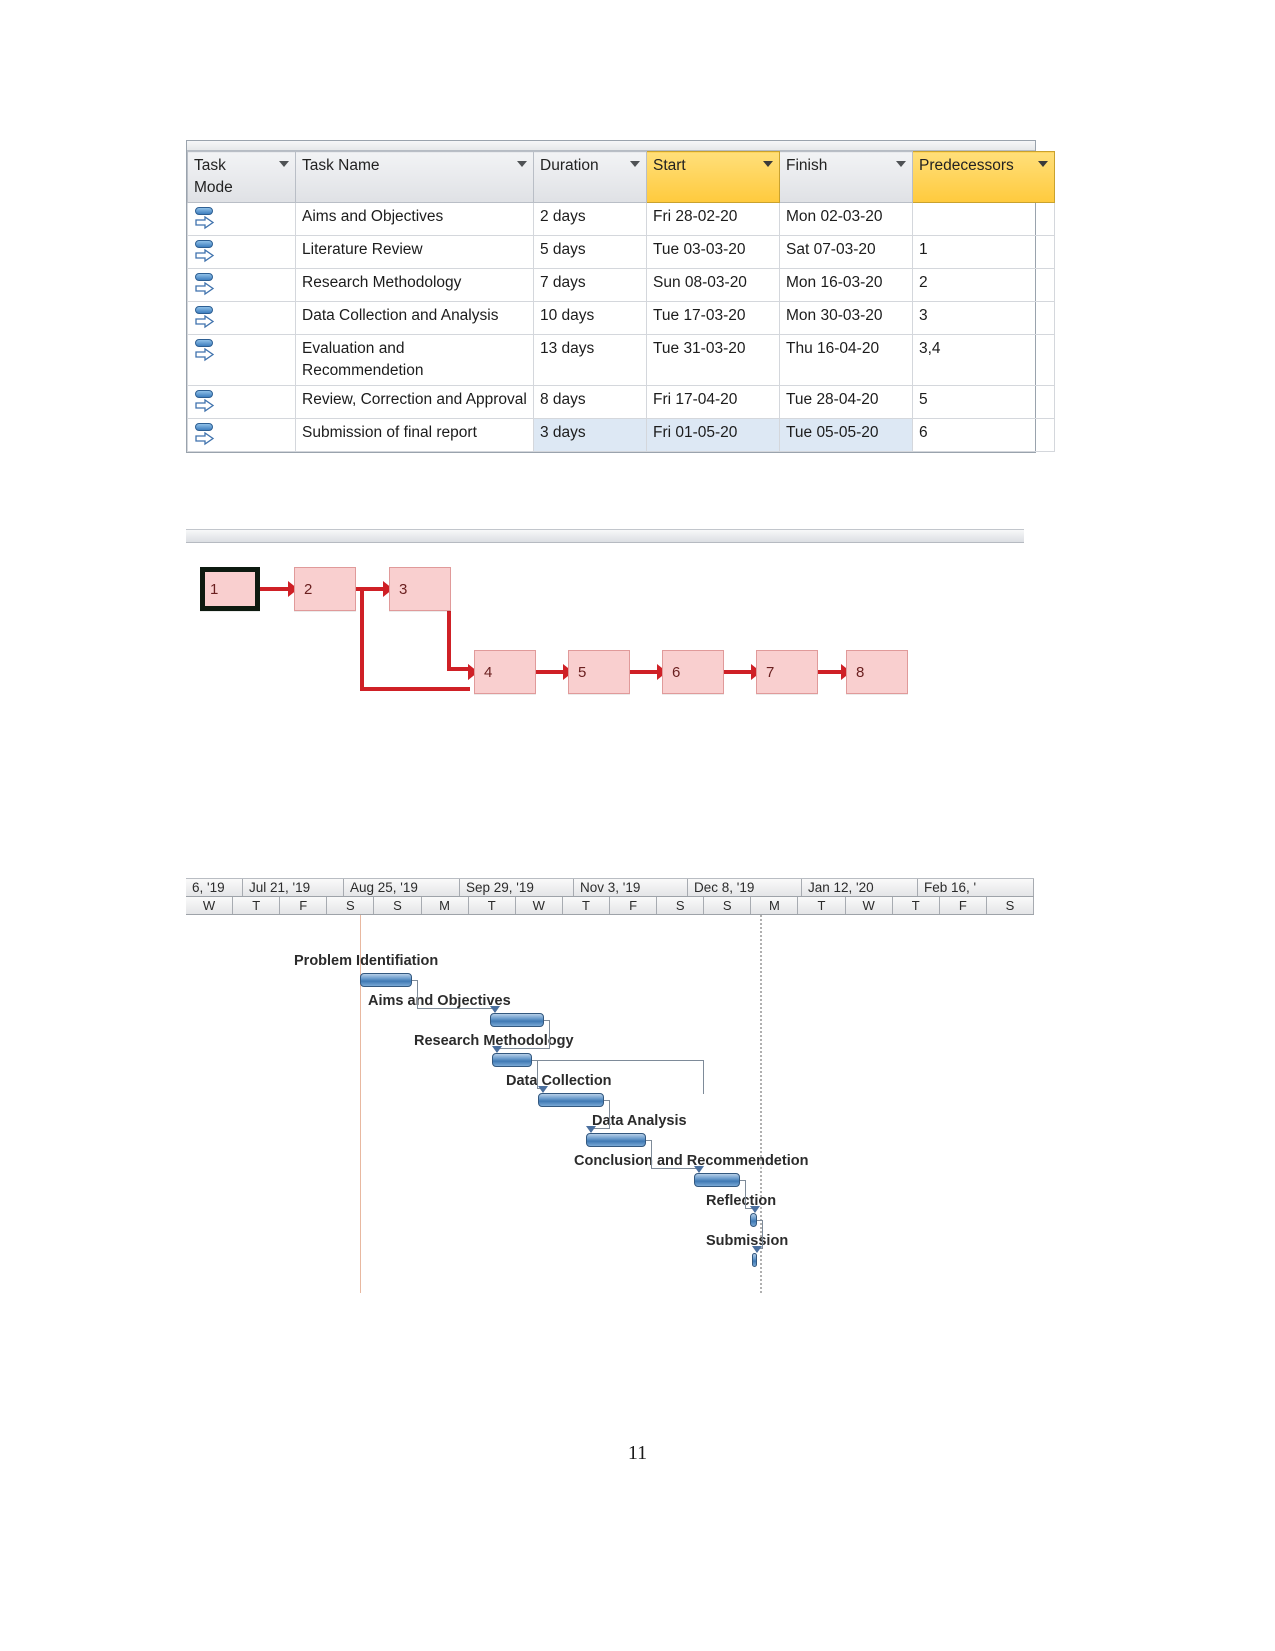  Describe the element at coordinates (669, 165) in the screenshot. I see `column-header-start-label: Start` at that location.